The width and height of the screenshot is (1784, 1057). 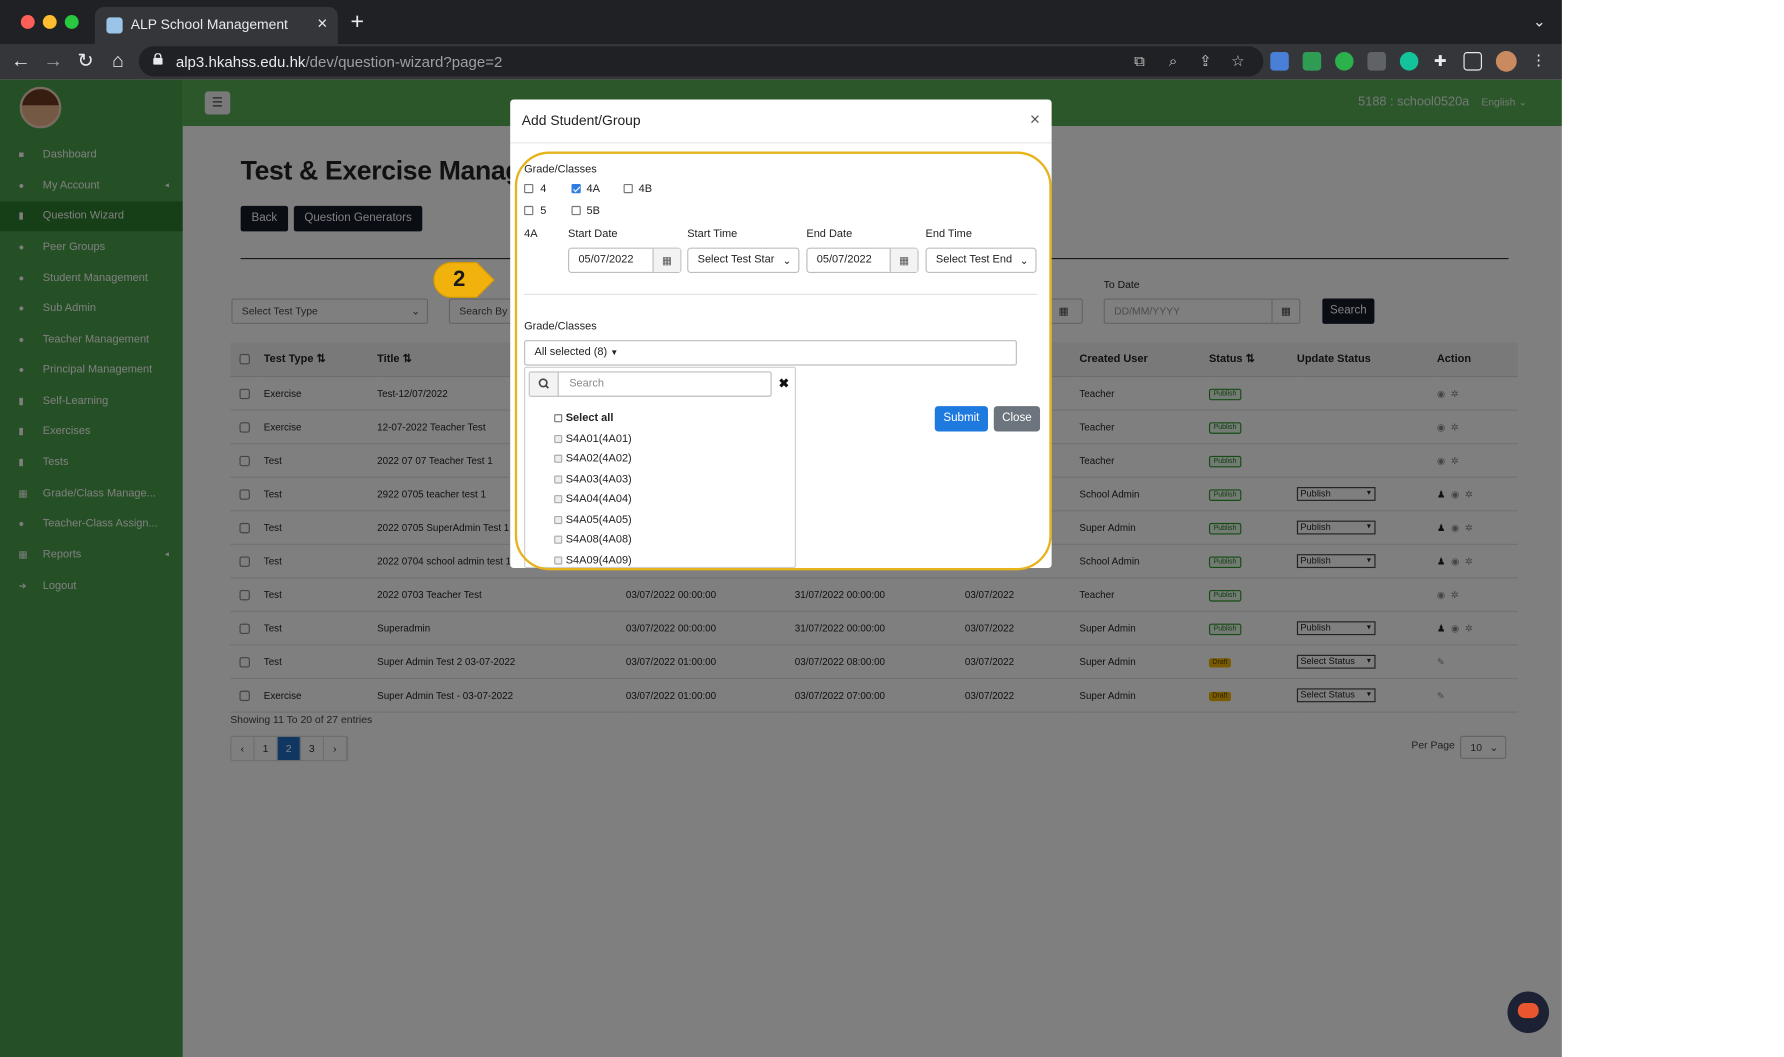 What do you see at coordinates (20, 61) in the screenshot?
I see `back-arrow-icon: ←` at bounding box center [20, 61].